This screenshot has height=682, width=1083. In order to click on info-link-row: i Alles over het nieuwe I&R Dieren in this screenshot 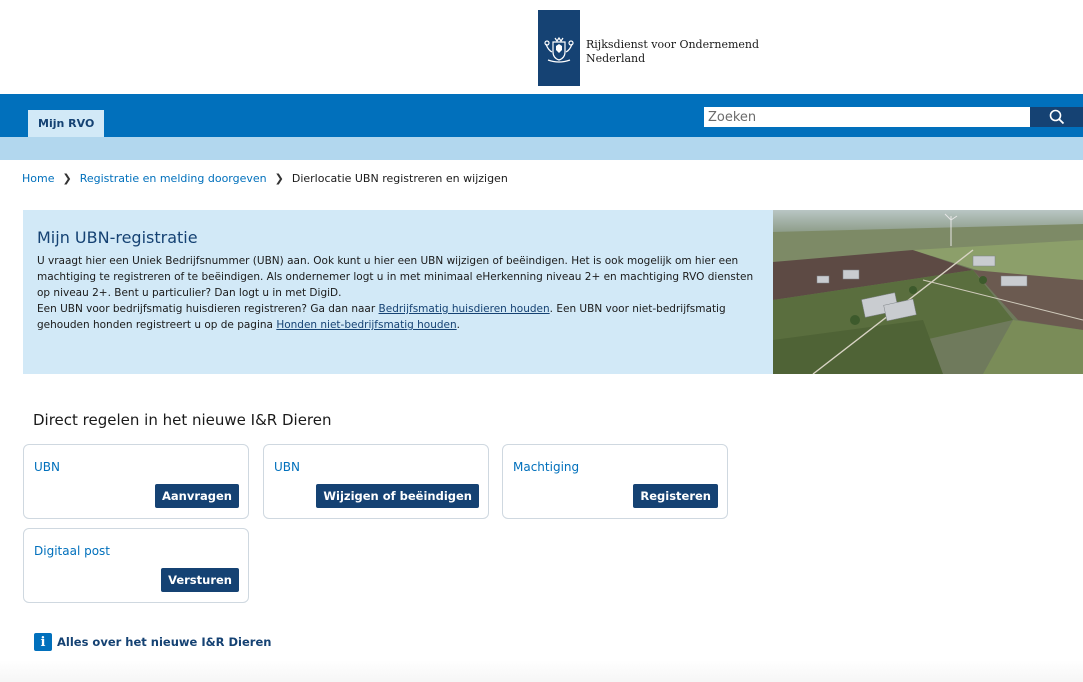, I will do `click(152, 642)`.